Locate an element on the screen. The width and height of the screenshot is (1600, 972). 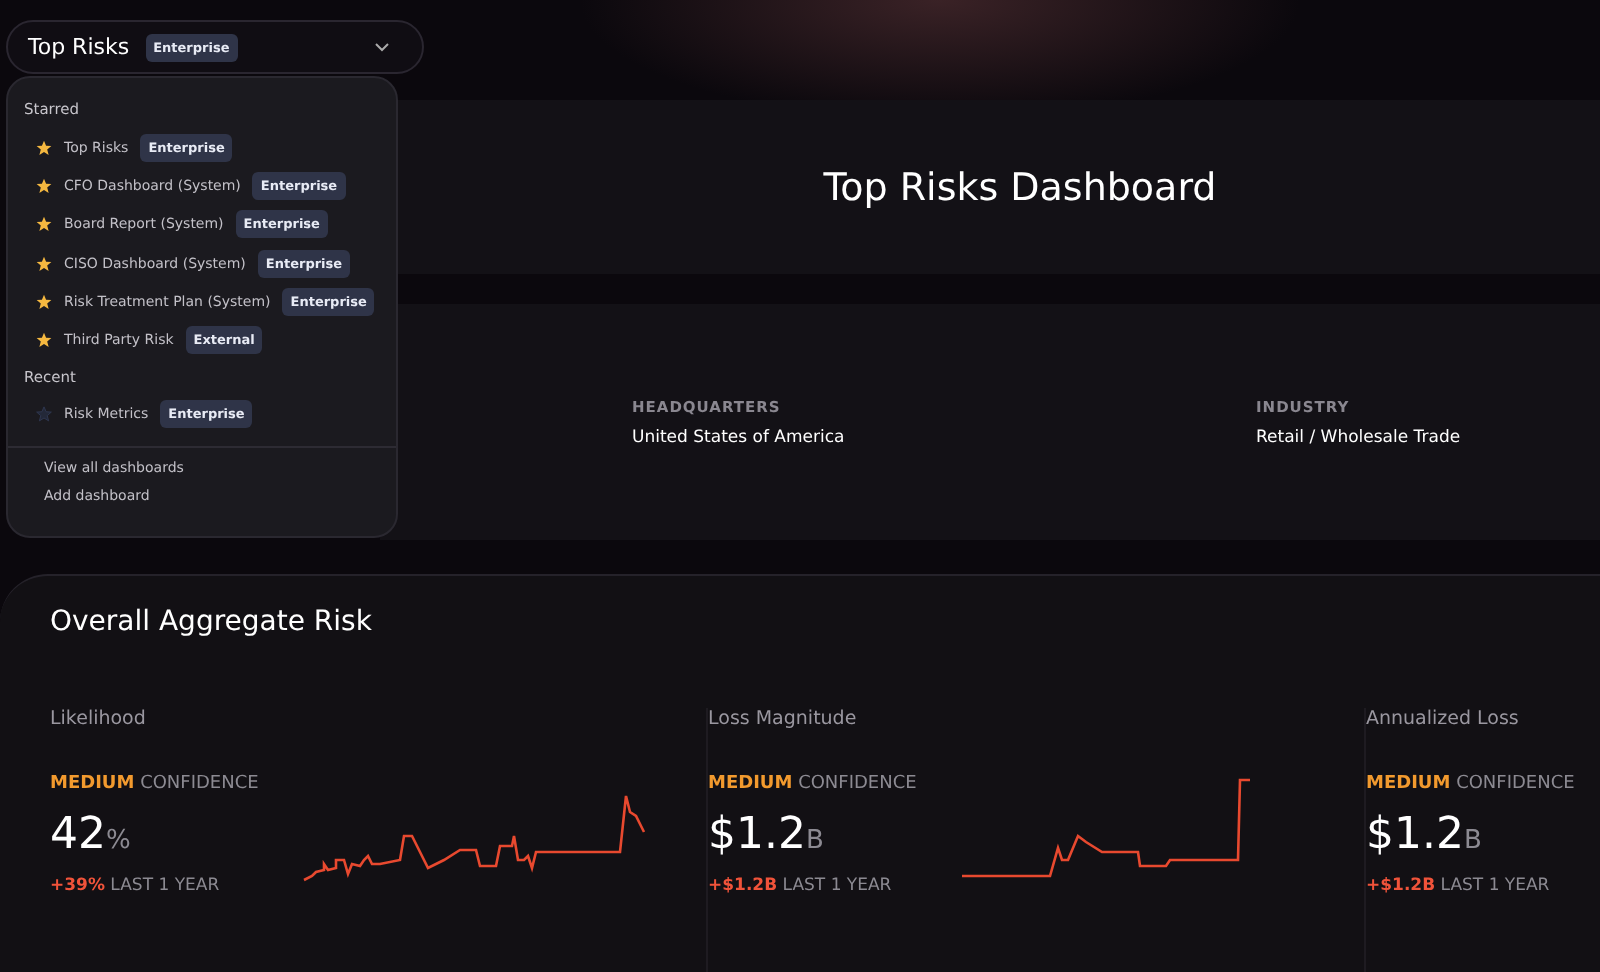
metric-value: 42% is located at coordinates (91, 835).